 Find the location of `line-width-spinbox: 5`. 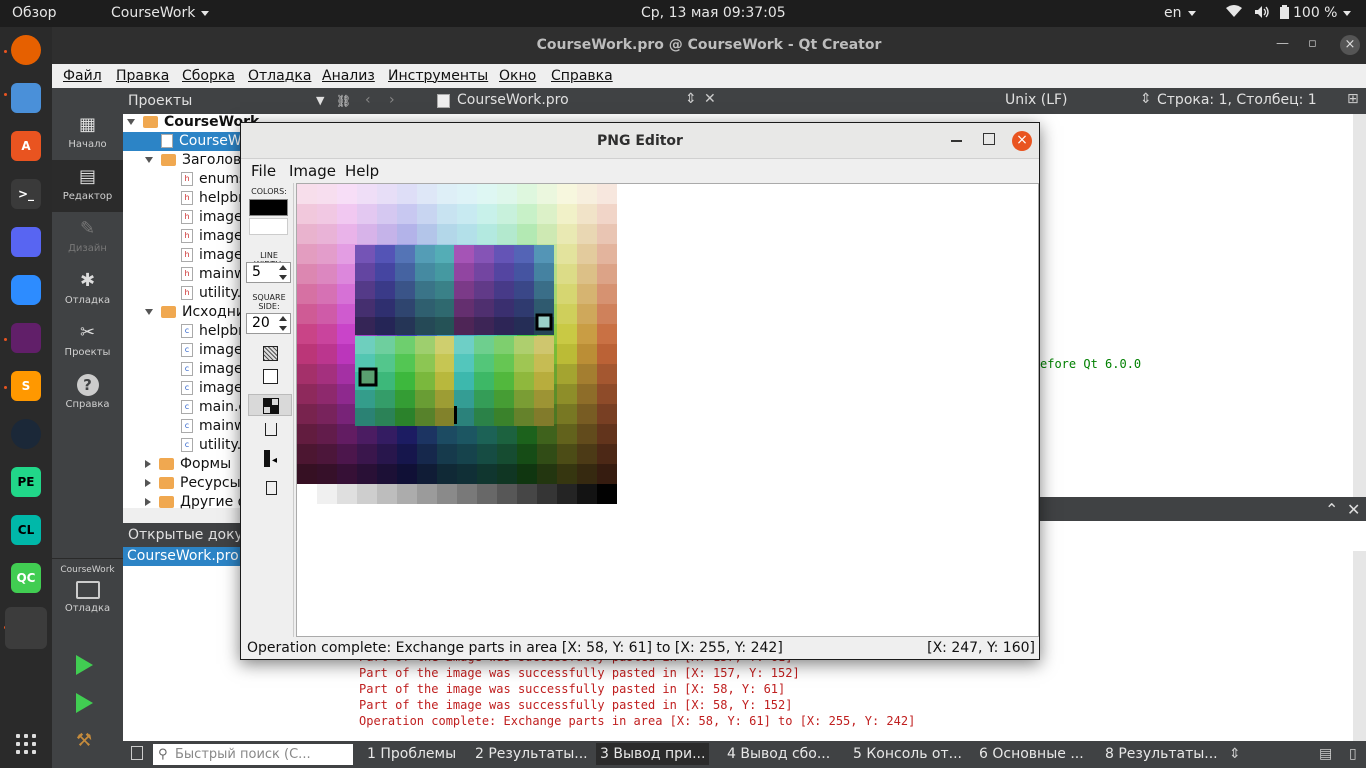

line-width-spinbox: 5 is located at coordinates (268, 272).